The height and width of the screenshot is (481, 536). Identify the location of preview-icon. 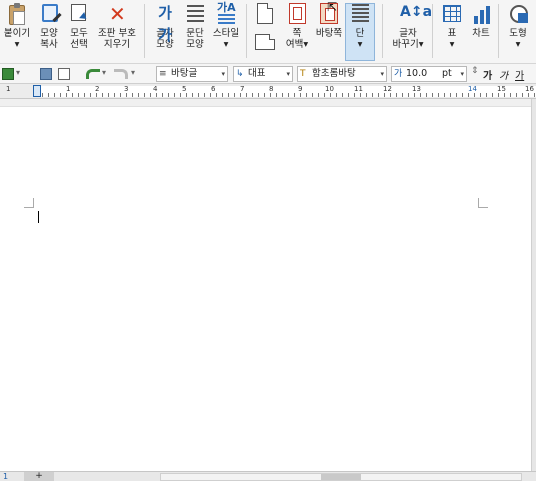
(64, 74).